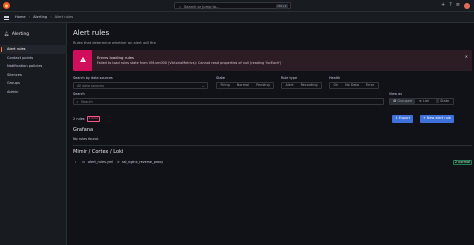 The height and width of the screenshot is (245, 474). Describe the element at coordinates (263, 85) in the screenshot. I see `state-option-pending: Pending` at that location.